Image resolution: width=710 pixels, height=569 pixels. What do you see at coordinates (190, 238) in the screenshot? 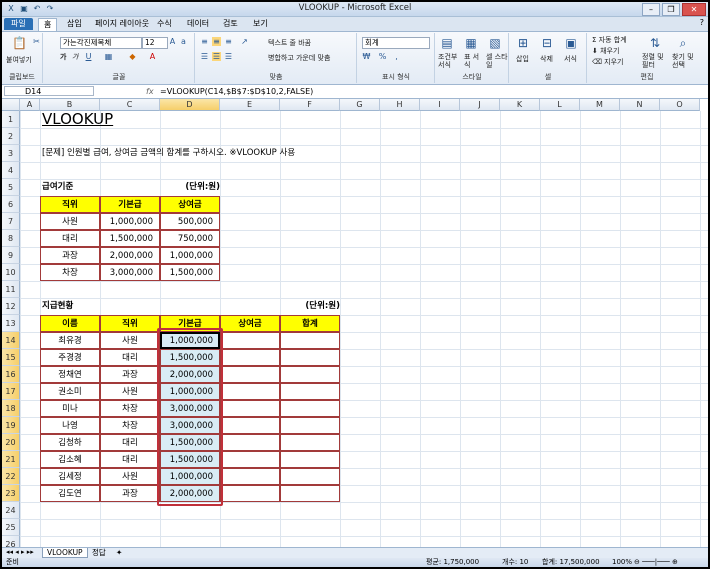
I see `table1-cell: 750,000` at bounding box center [190, 238].